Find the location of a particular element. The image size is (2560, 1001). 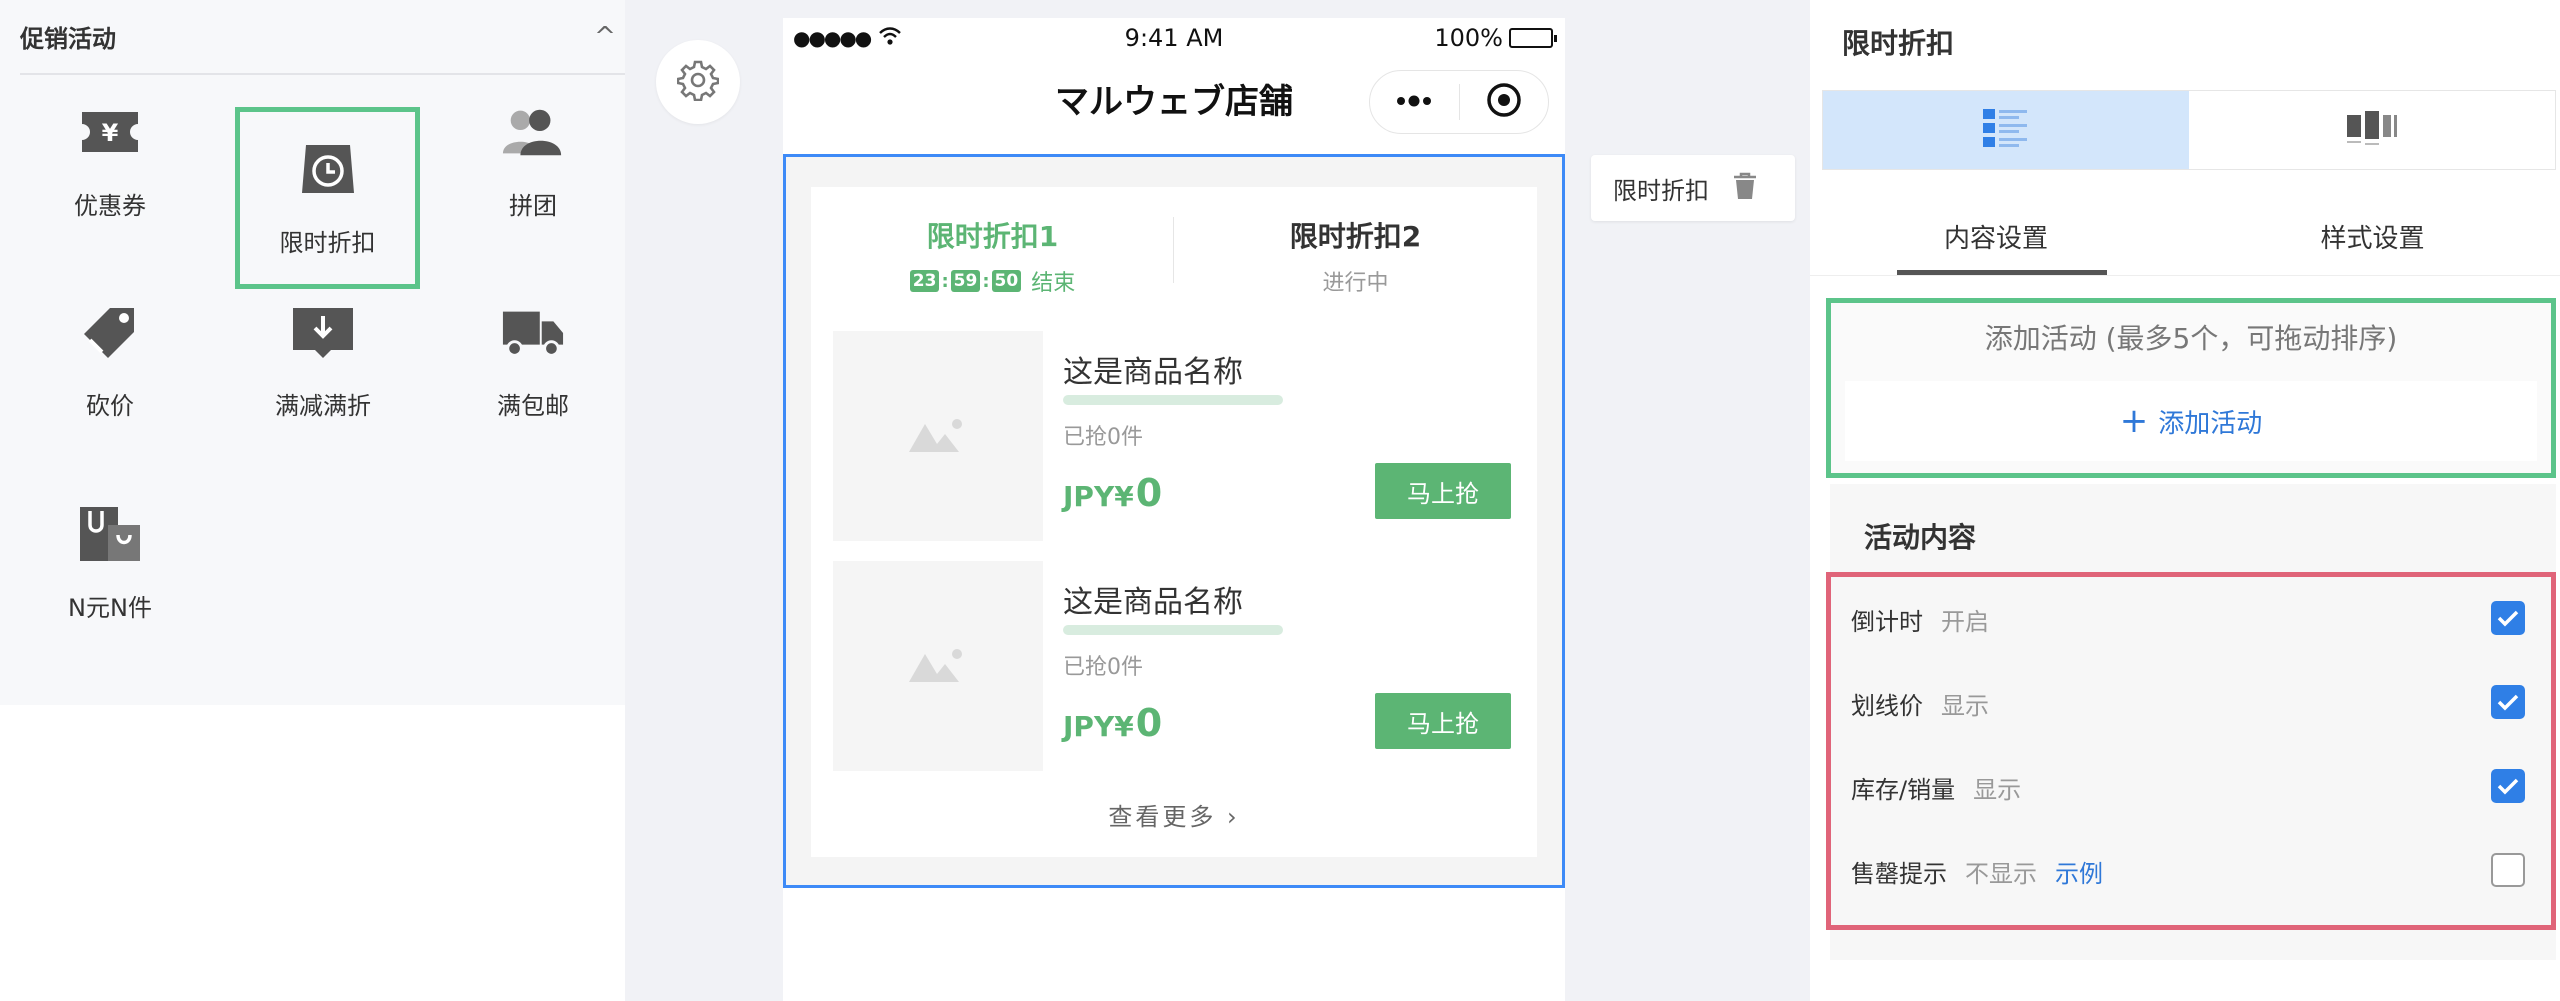

add-activity-button: + 添加活动 is located at coordinates (2191, 421).